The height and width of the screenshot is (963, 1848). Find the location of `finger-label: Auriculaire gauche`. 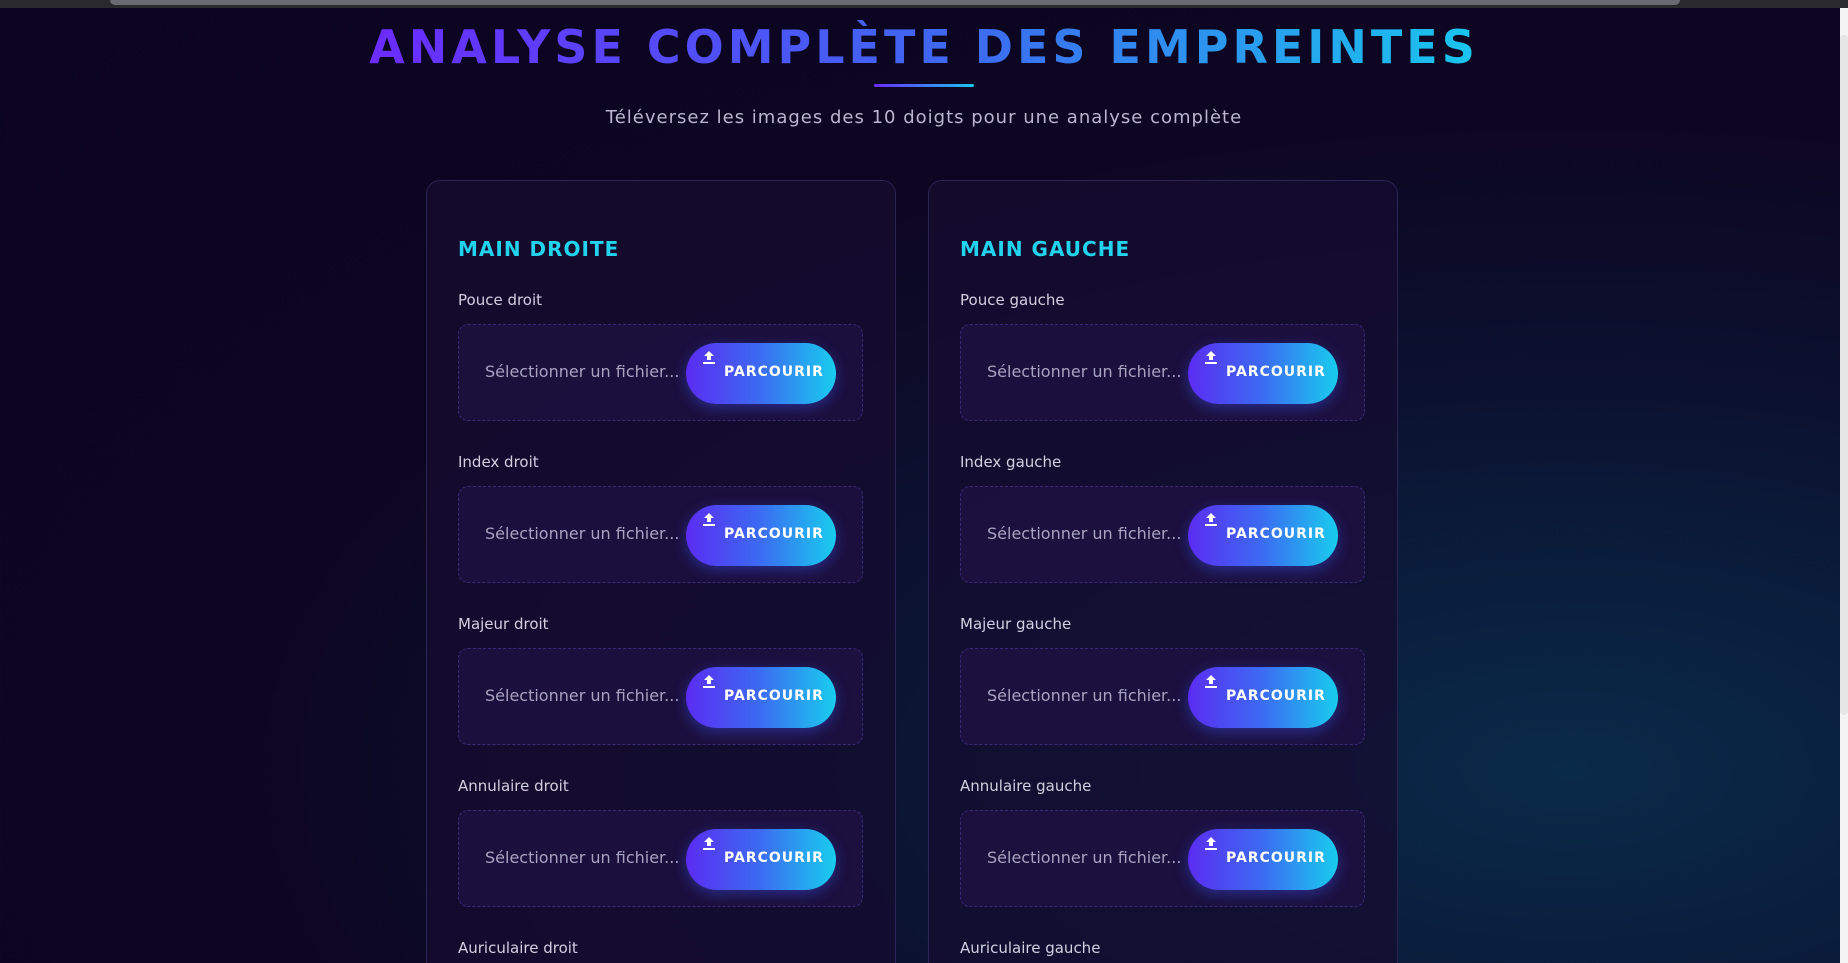

finger-label: Auriculaire gauche is located at coordinates (1030, 948).